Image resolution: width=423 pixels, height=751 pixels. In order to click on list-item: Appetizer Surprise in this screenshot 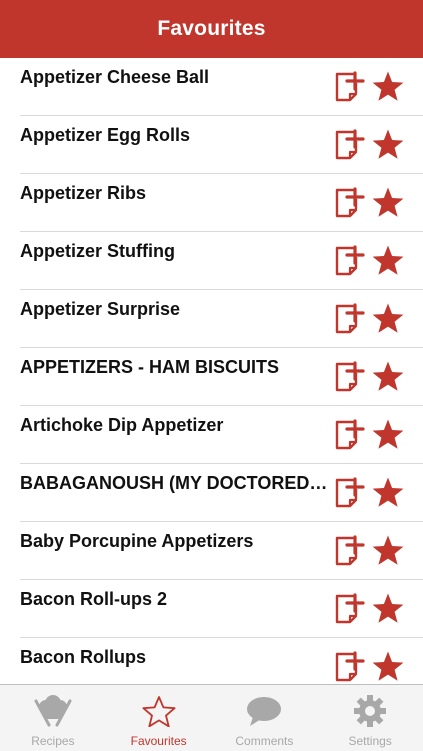, I will do `click(221, 319)`.